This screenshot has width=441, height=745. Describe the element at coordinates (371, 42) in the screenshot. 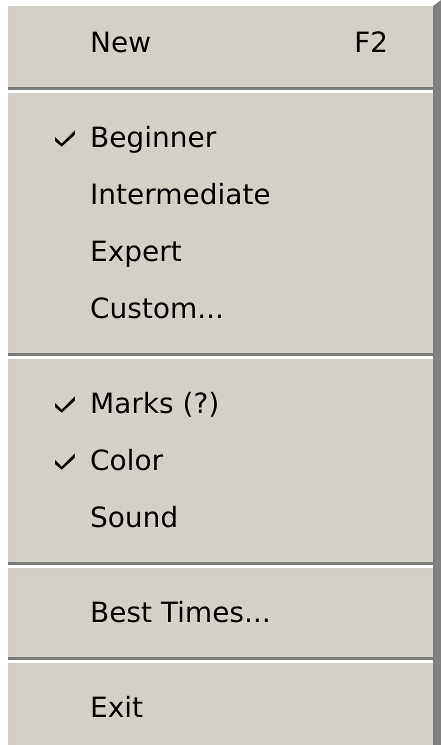

I see `shortcut-label: F2` at that location.